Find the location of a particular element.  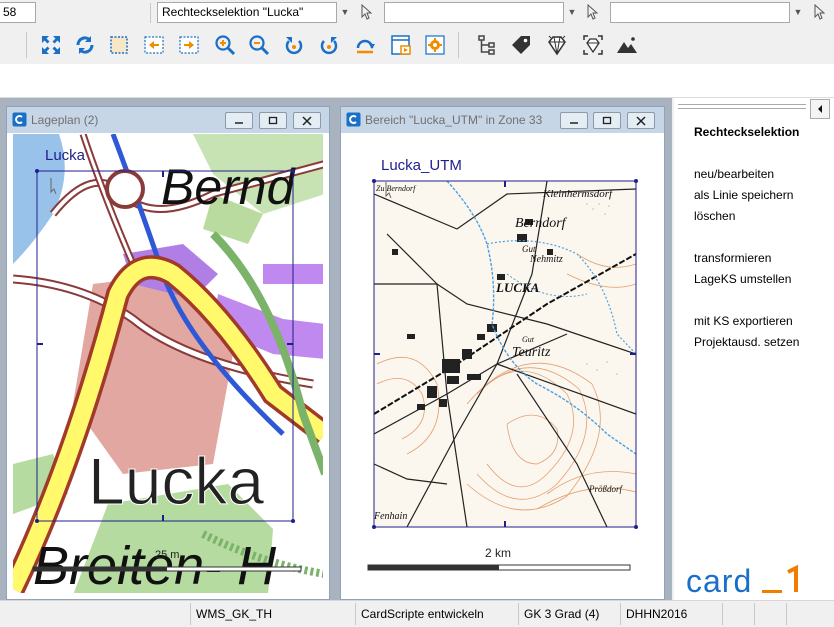

collapse-button is located at coordinates (820, 109).